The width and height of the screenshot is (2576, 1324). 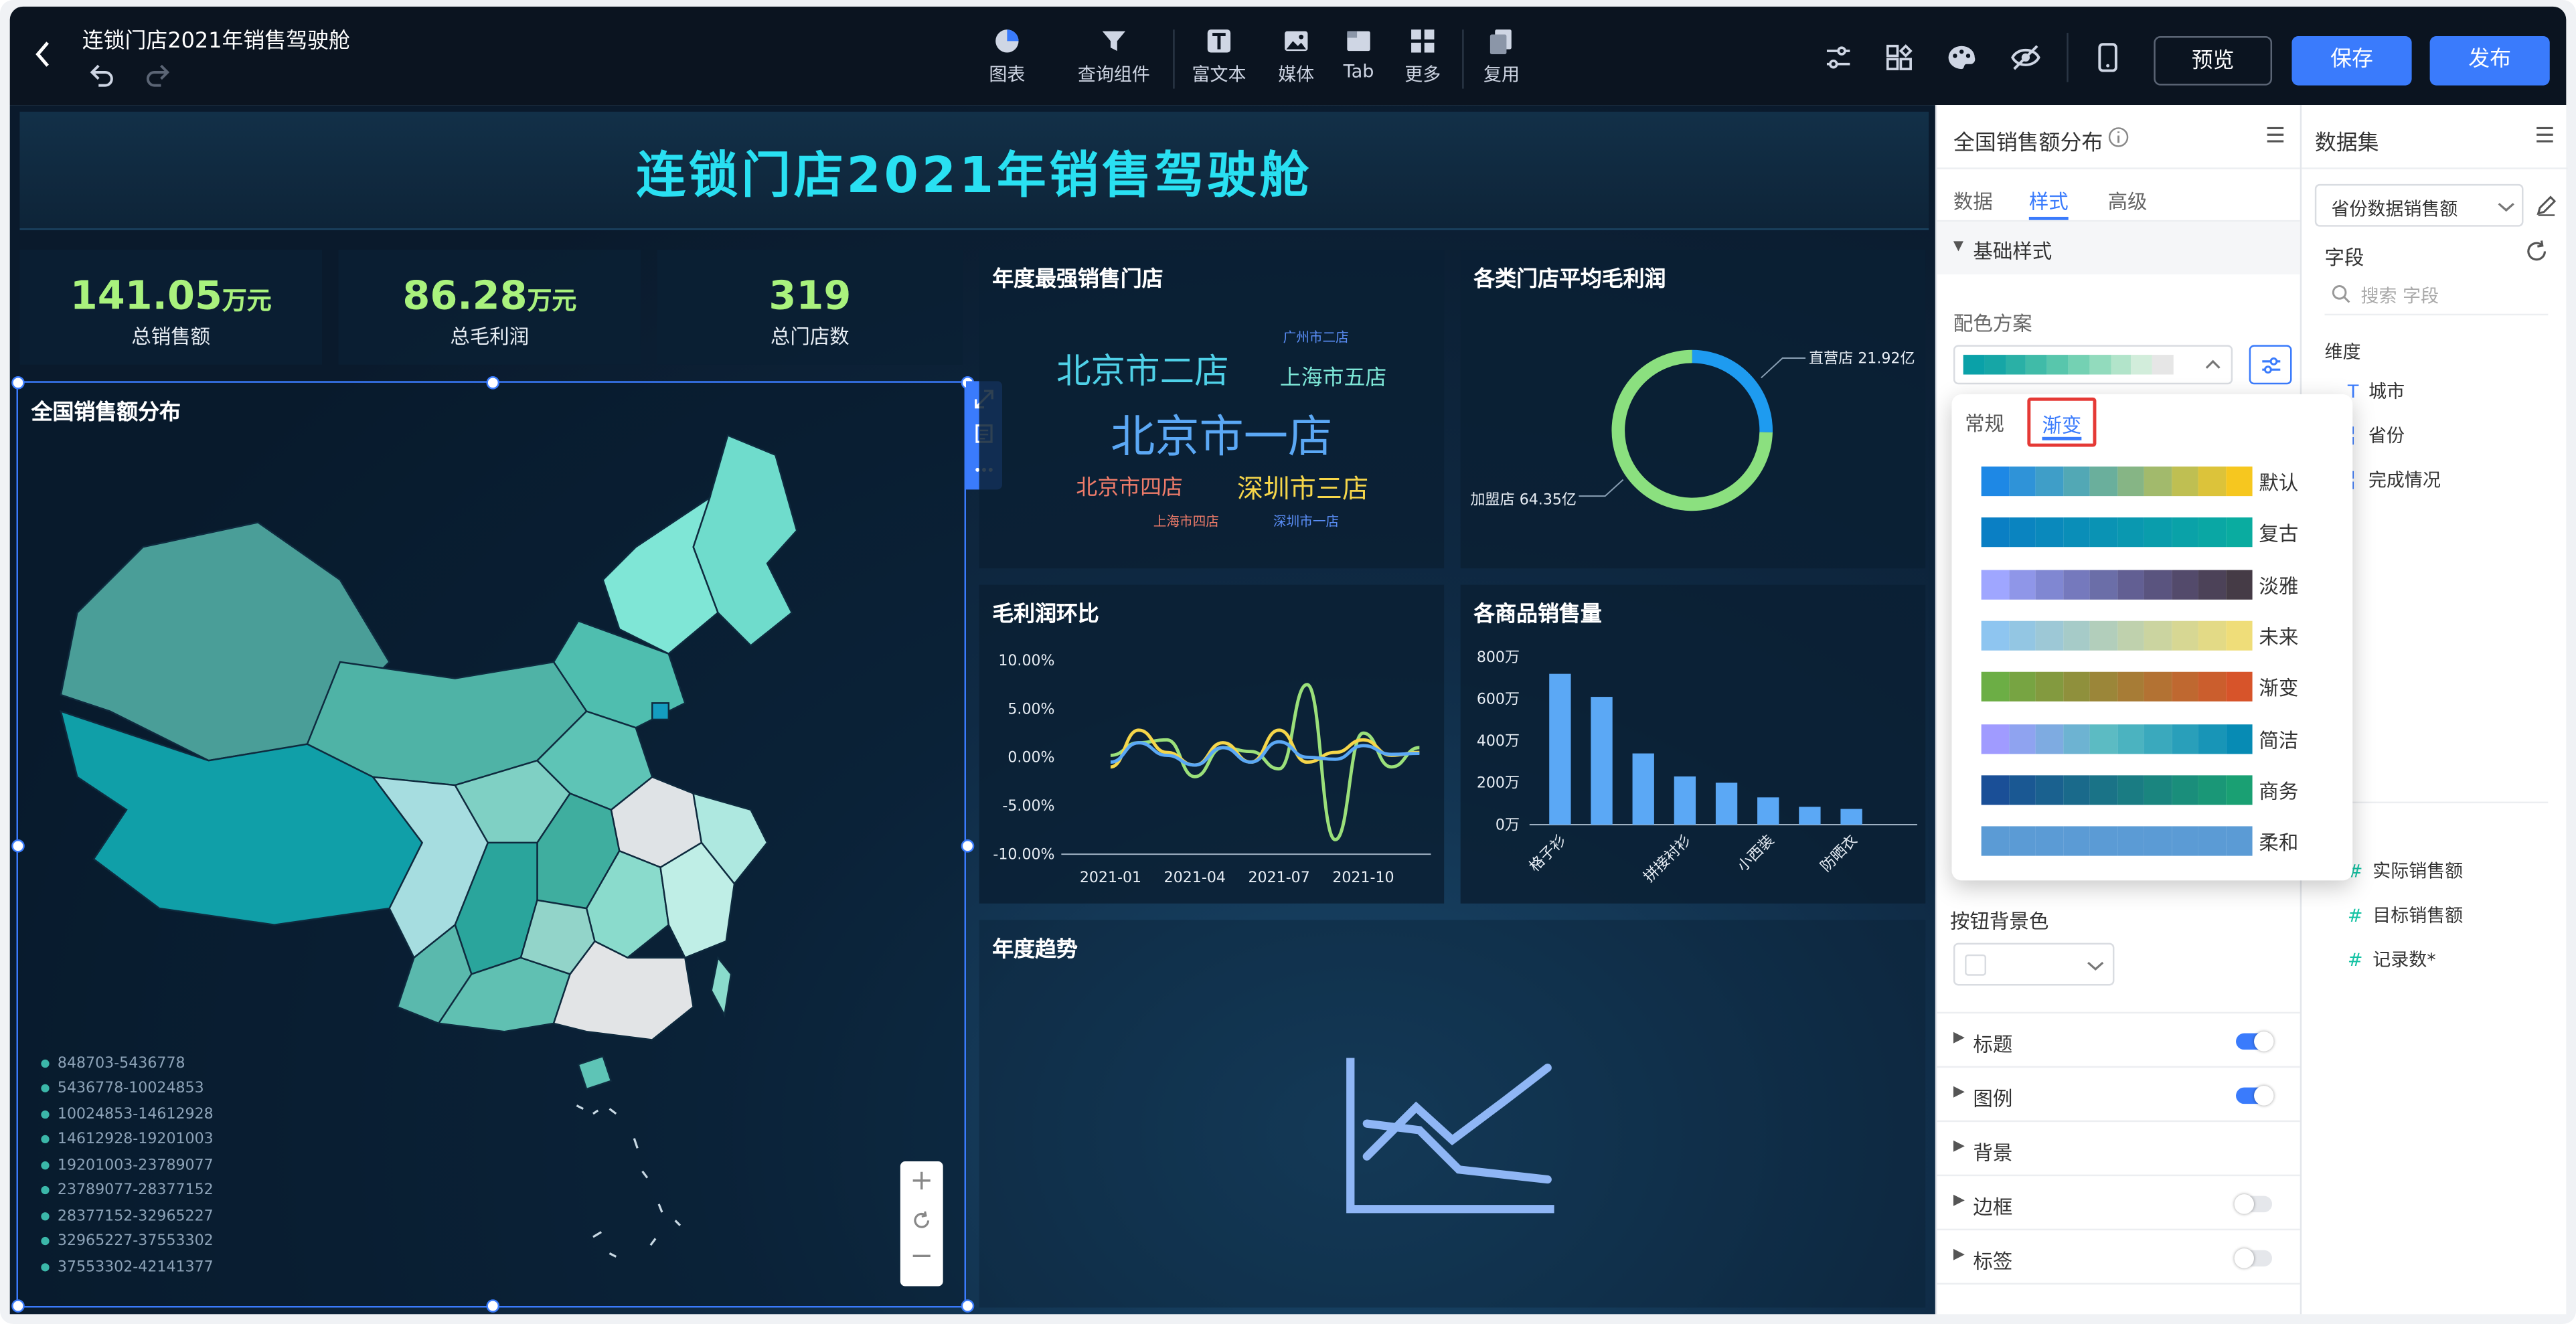 What do you see at coordinates (2419, 205) in the screenshot?
I see `dataset-select: 省份数据销售额` at bounding box center [2419, 205].